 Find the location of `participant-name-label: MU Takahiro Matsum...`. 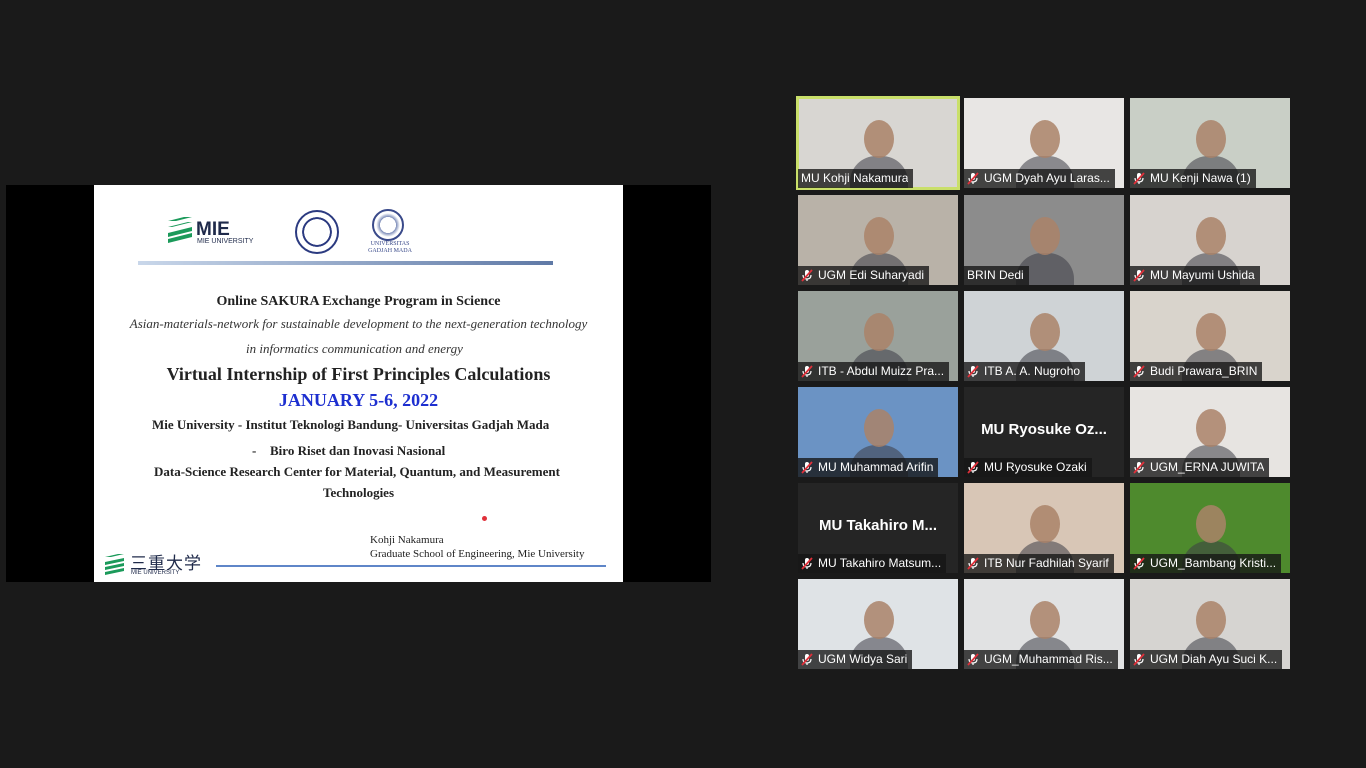

participant-name-label: MU Takahiro Matsum... is located at coordinates (872, 563).